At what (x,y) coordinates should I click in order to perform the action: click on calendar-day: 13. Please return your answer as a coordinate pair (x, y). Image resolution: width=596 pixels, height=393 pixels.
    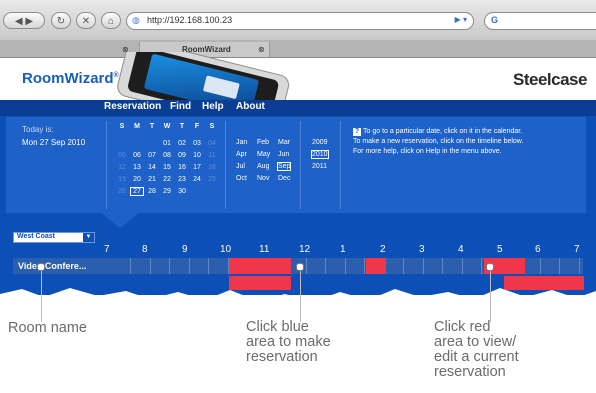
    Looking at the image, I should click on (137, 167).